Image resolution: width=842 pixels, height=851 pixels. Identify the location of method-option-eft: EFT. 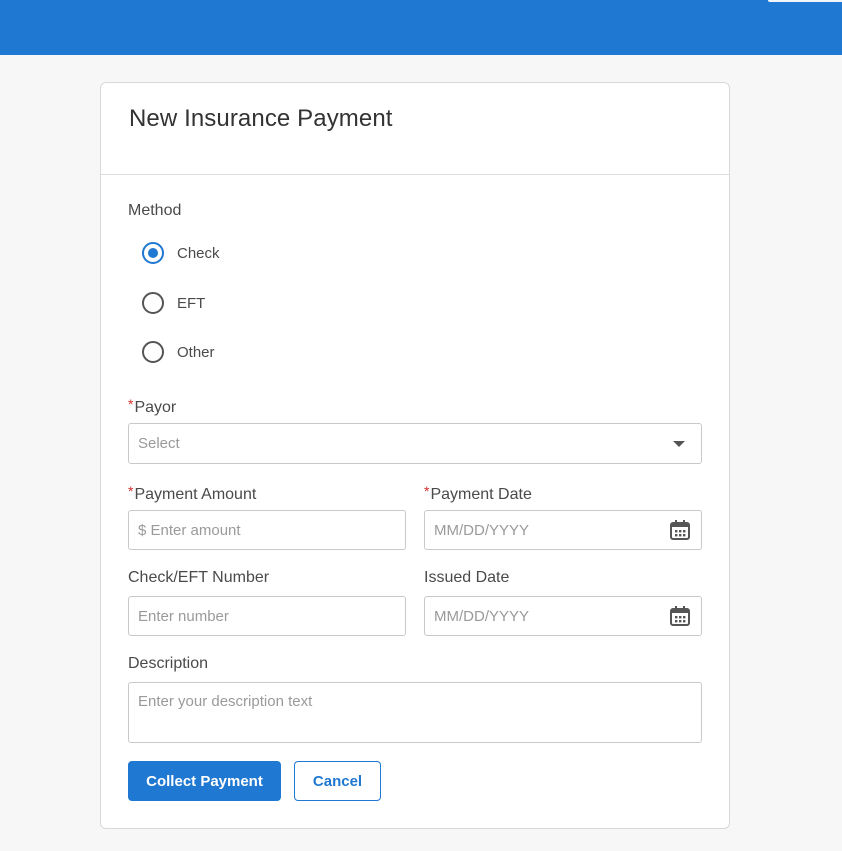
(173, 303).